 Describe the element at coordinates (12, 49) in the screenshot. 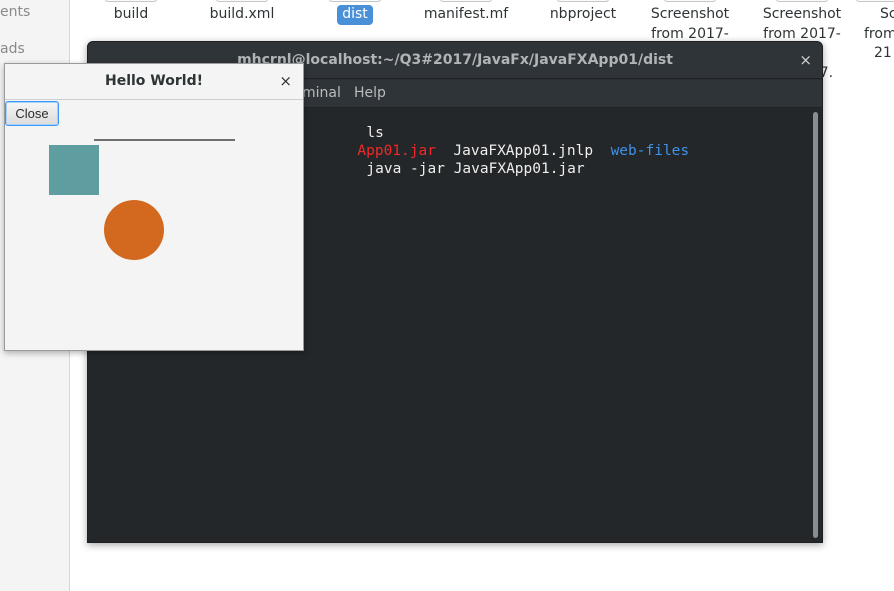

I see `sidebar-item-downloads: ads` at that location.